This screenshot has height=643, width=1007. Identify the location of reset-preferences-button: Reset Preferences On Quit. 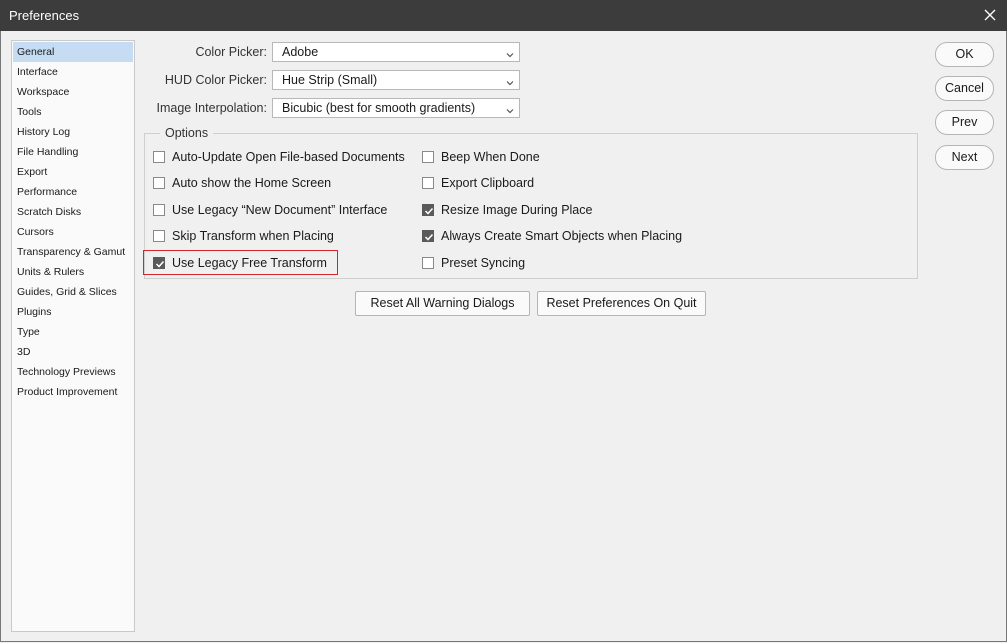
(621, 303).